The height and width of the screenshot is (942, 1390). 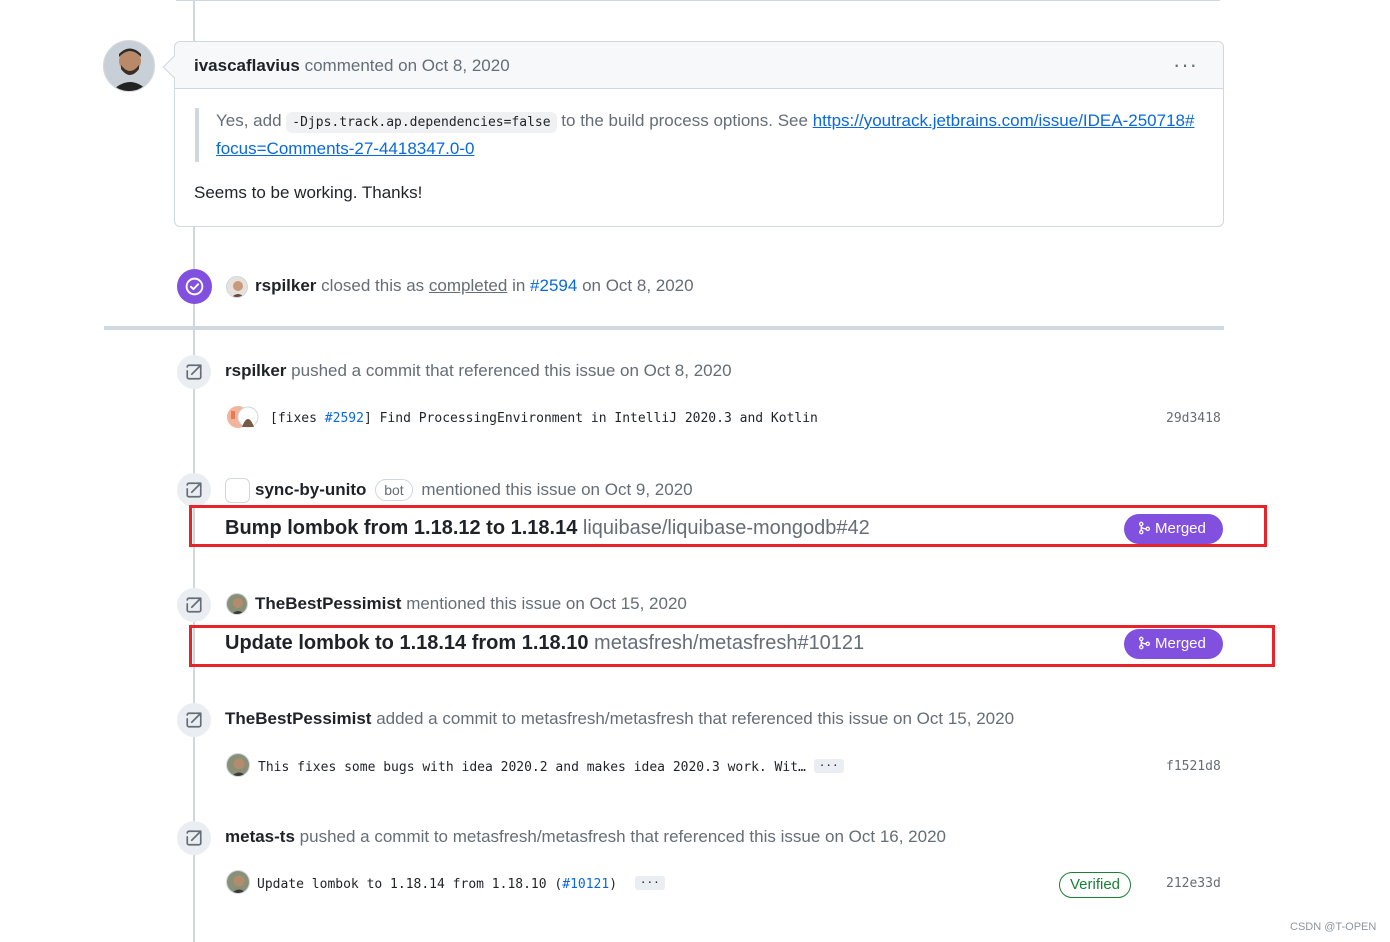 What do you see at coordinates (468, 285) in the screenshot?
I see `closed-state-link: completed` at bounding box center [468, 285].